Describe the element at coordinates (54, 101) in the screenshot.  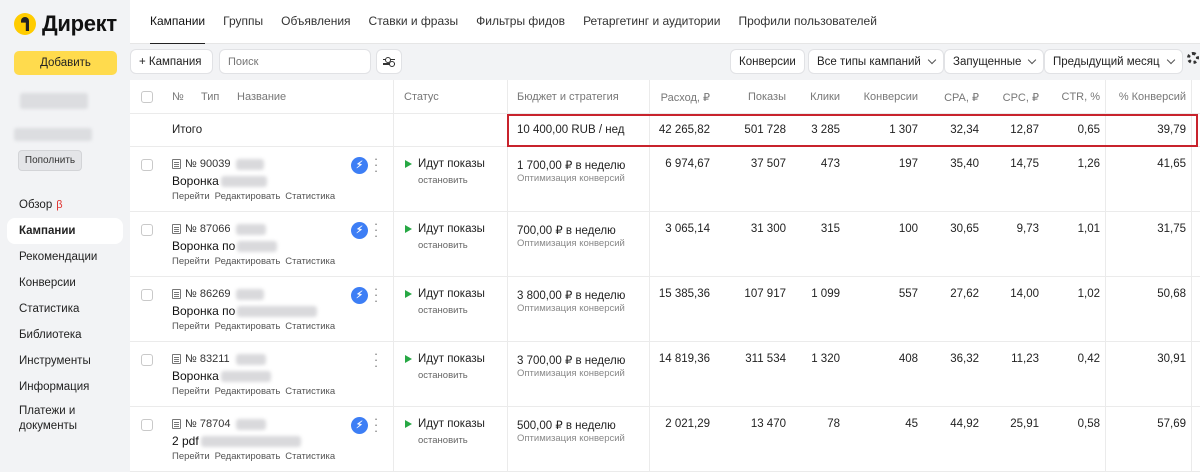
I see `account-name-redacted` at that location.